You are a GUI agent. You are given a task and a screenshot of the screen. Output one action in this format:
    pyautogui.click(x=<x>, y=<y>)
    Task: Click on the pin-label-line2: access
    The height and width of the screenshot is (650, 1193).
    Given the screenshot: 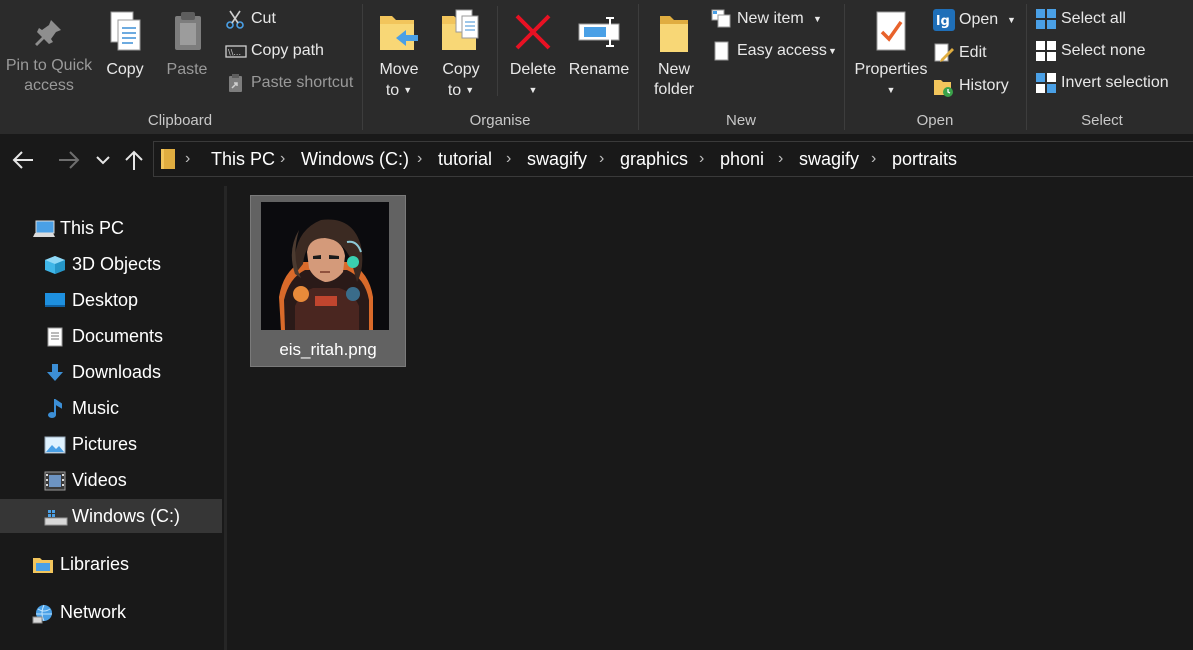 What is the action you would take?
    pyautogui.click(x=49, y=85)
    